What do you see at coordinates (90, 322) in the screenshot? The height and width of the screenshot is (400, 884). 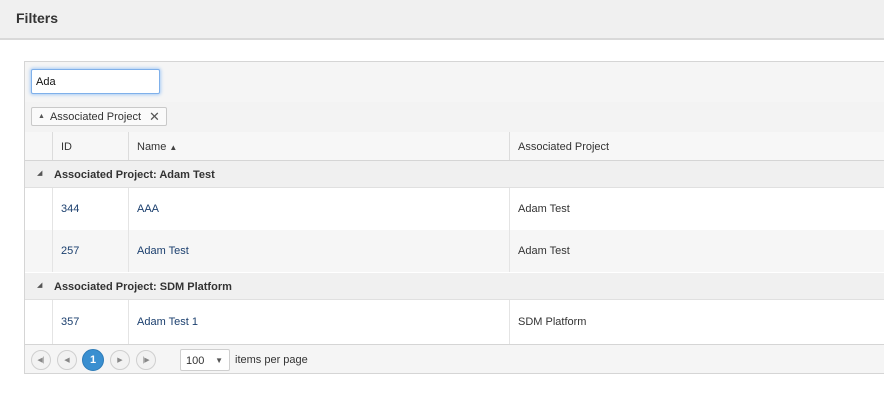 I see `cell-id: 357` at bounding box center [90, 322].